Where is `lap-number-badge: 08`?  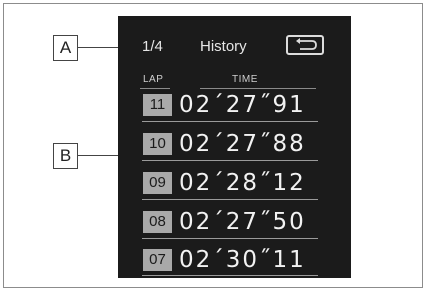 lap-number-badge: 08 is located at coordinates (157, 222).